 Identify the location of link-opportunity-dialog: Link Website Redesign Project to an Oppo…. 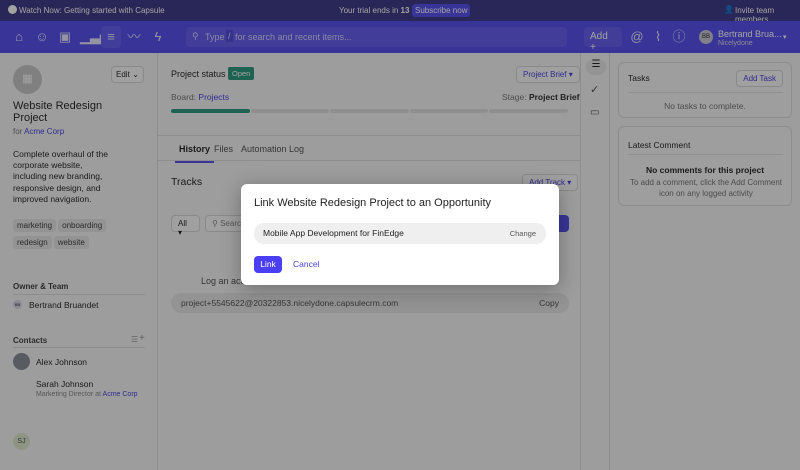
(400, 234).